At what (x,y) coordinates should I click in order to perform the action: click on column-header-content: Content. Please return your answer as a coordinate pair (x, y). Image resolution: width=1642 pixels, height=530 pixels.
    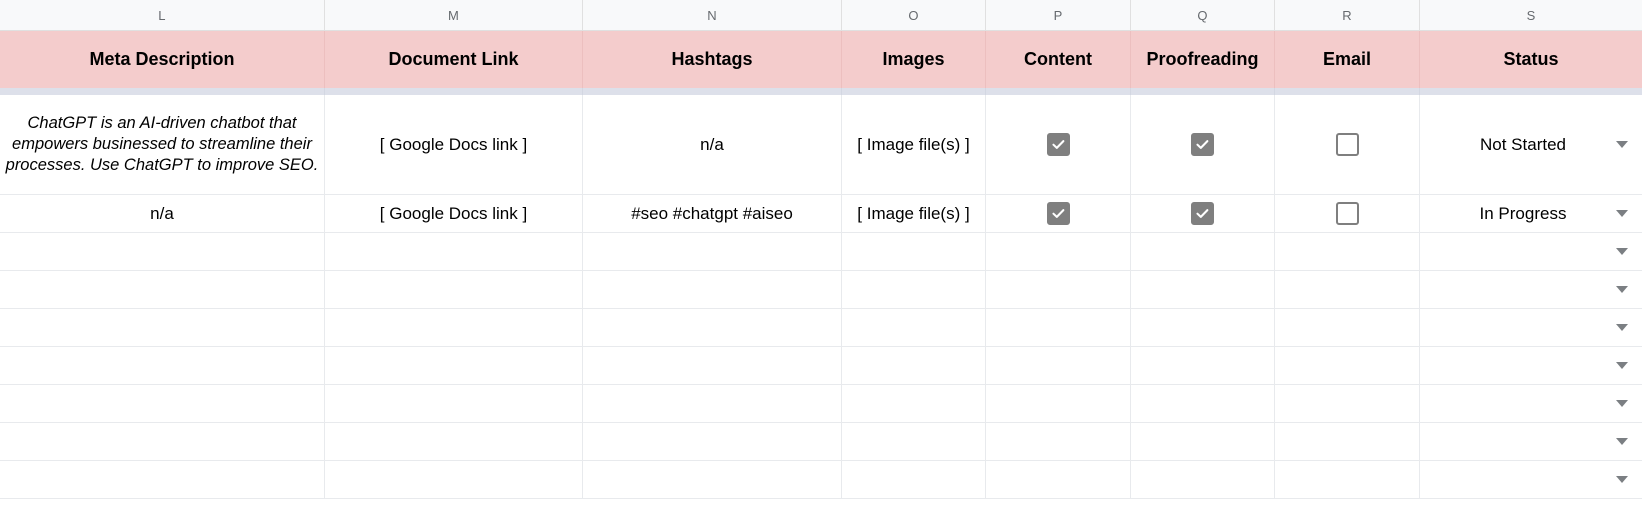
    Looking at the image, I should click on (1058, 59).